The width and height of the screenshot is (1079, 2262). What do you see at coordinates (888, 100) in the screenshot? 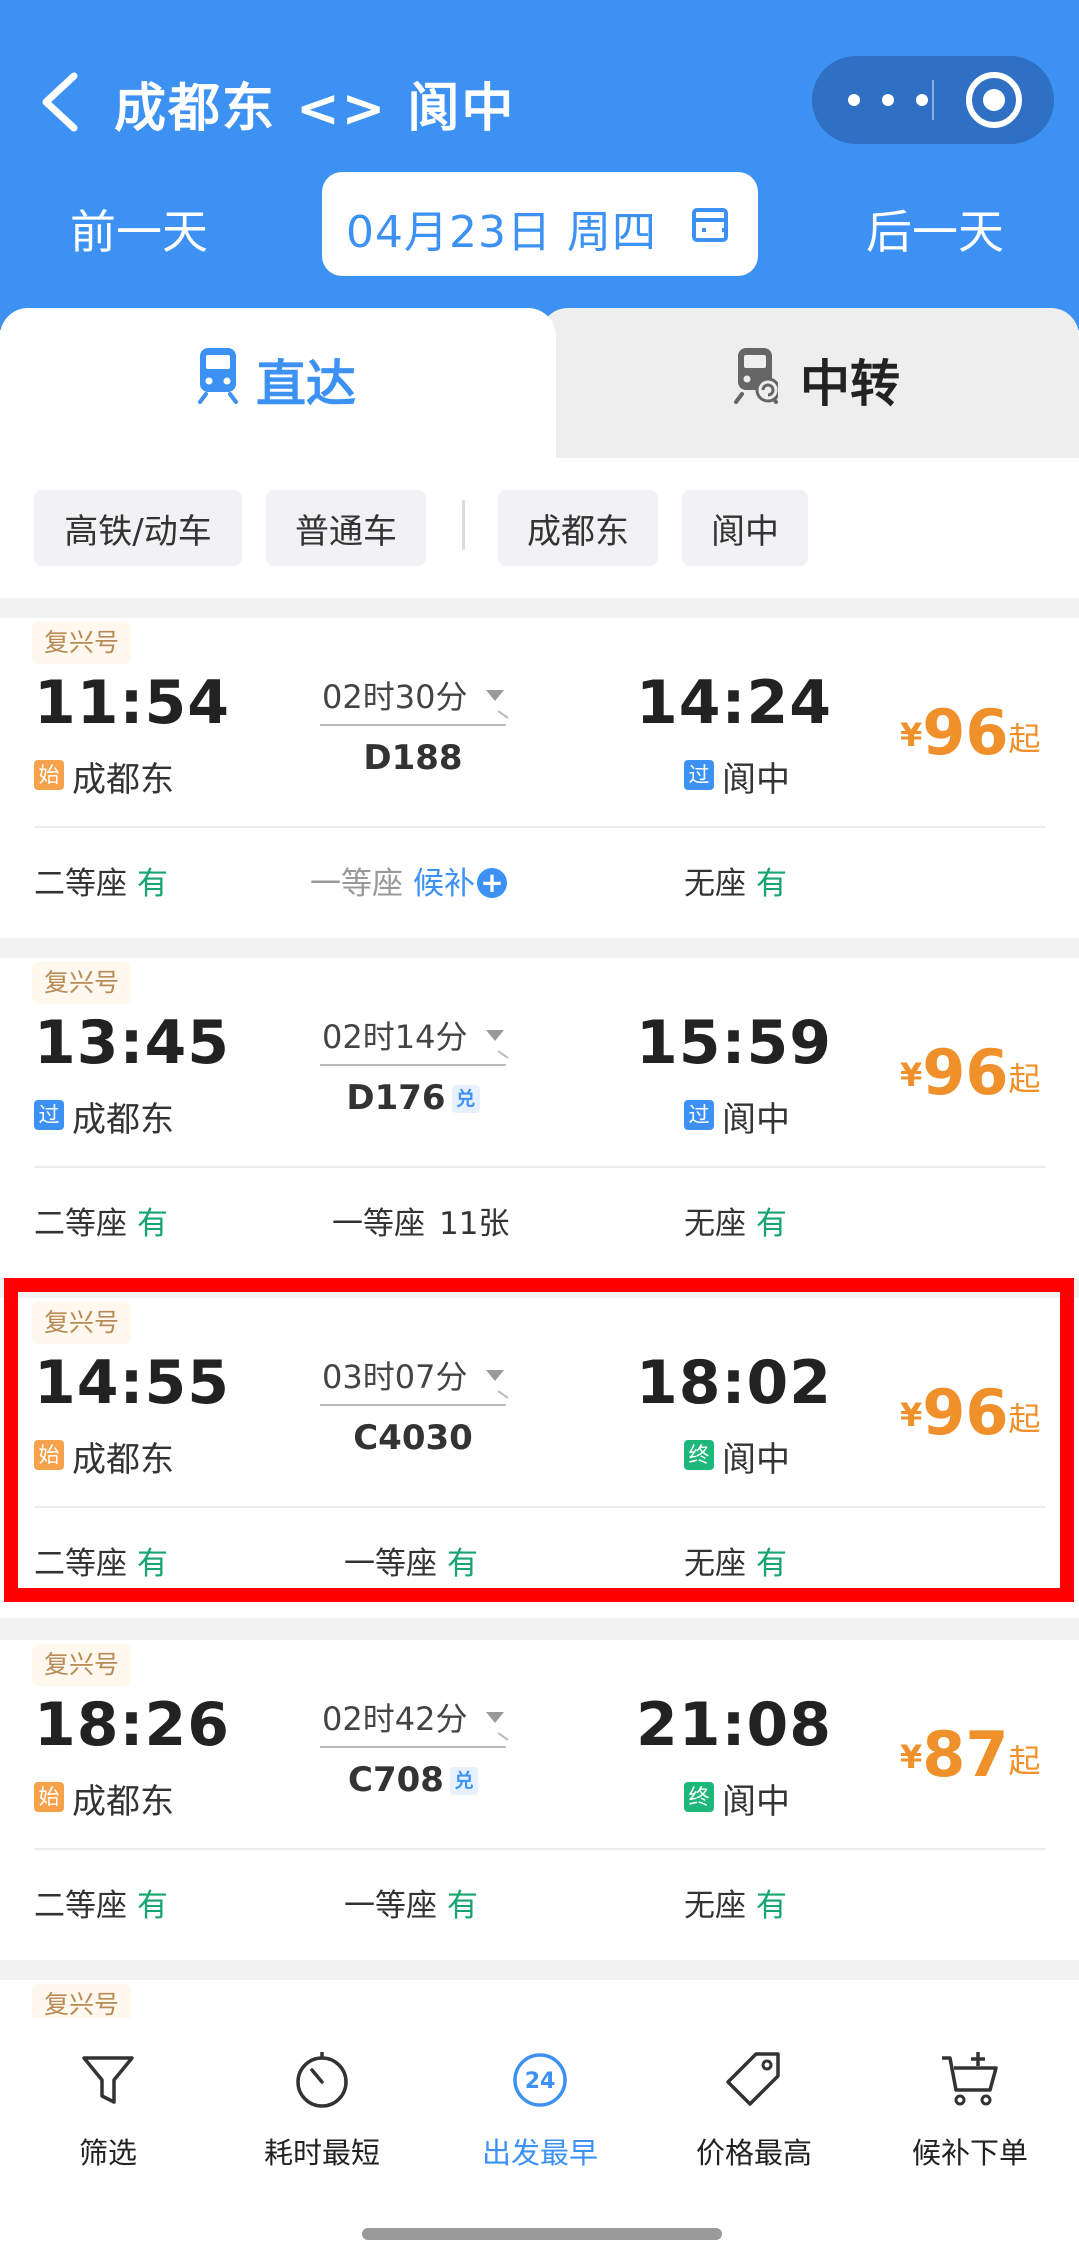
I see `more-icon` at bounding box center [888, 100].